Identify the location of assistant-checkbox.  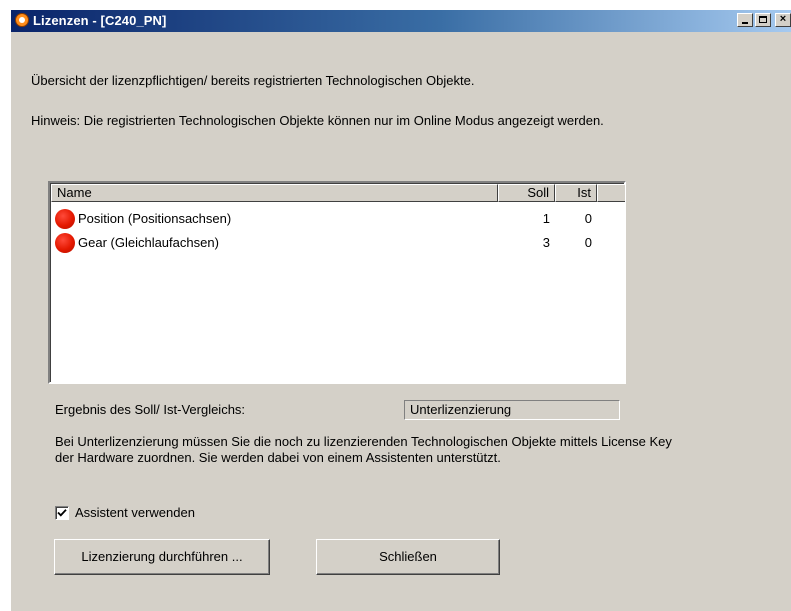
(62, 513).